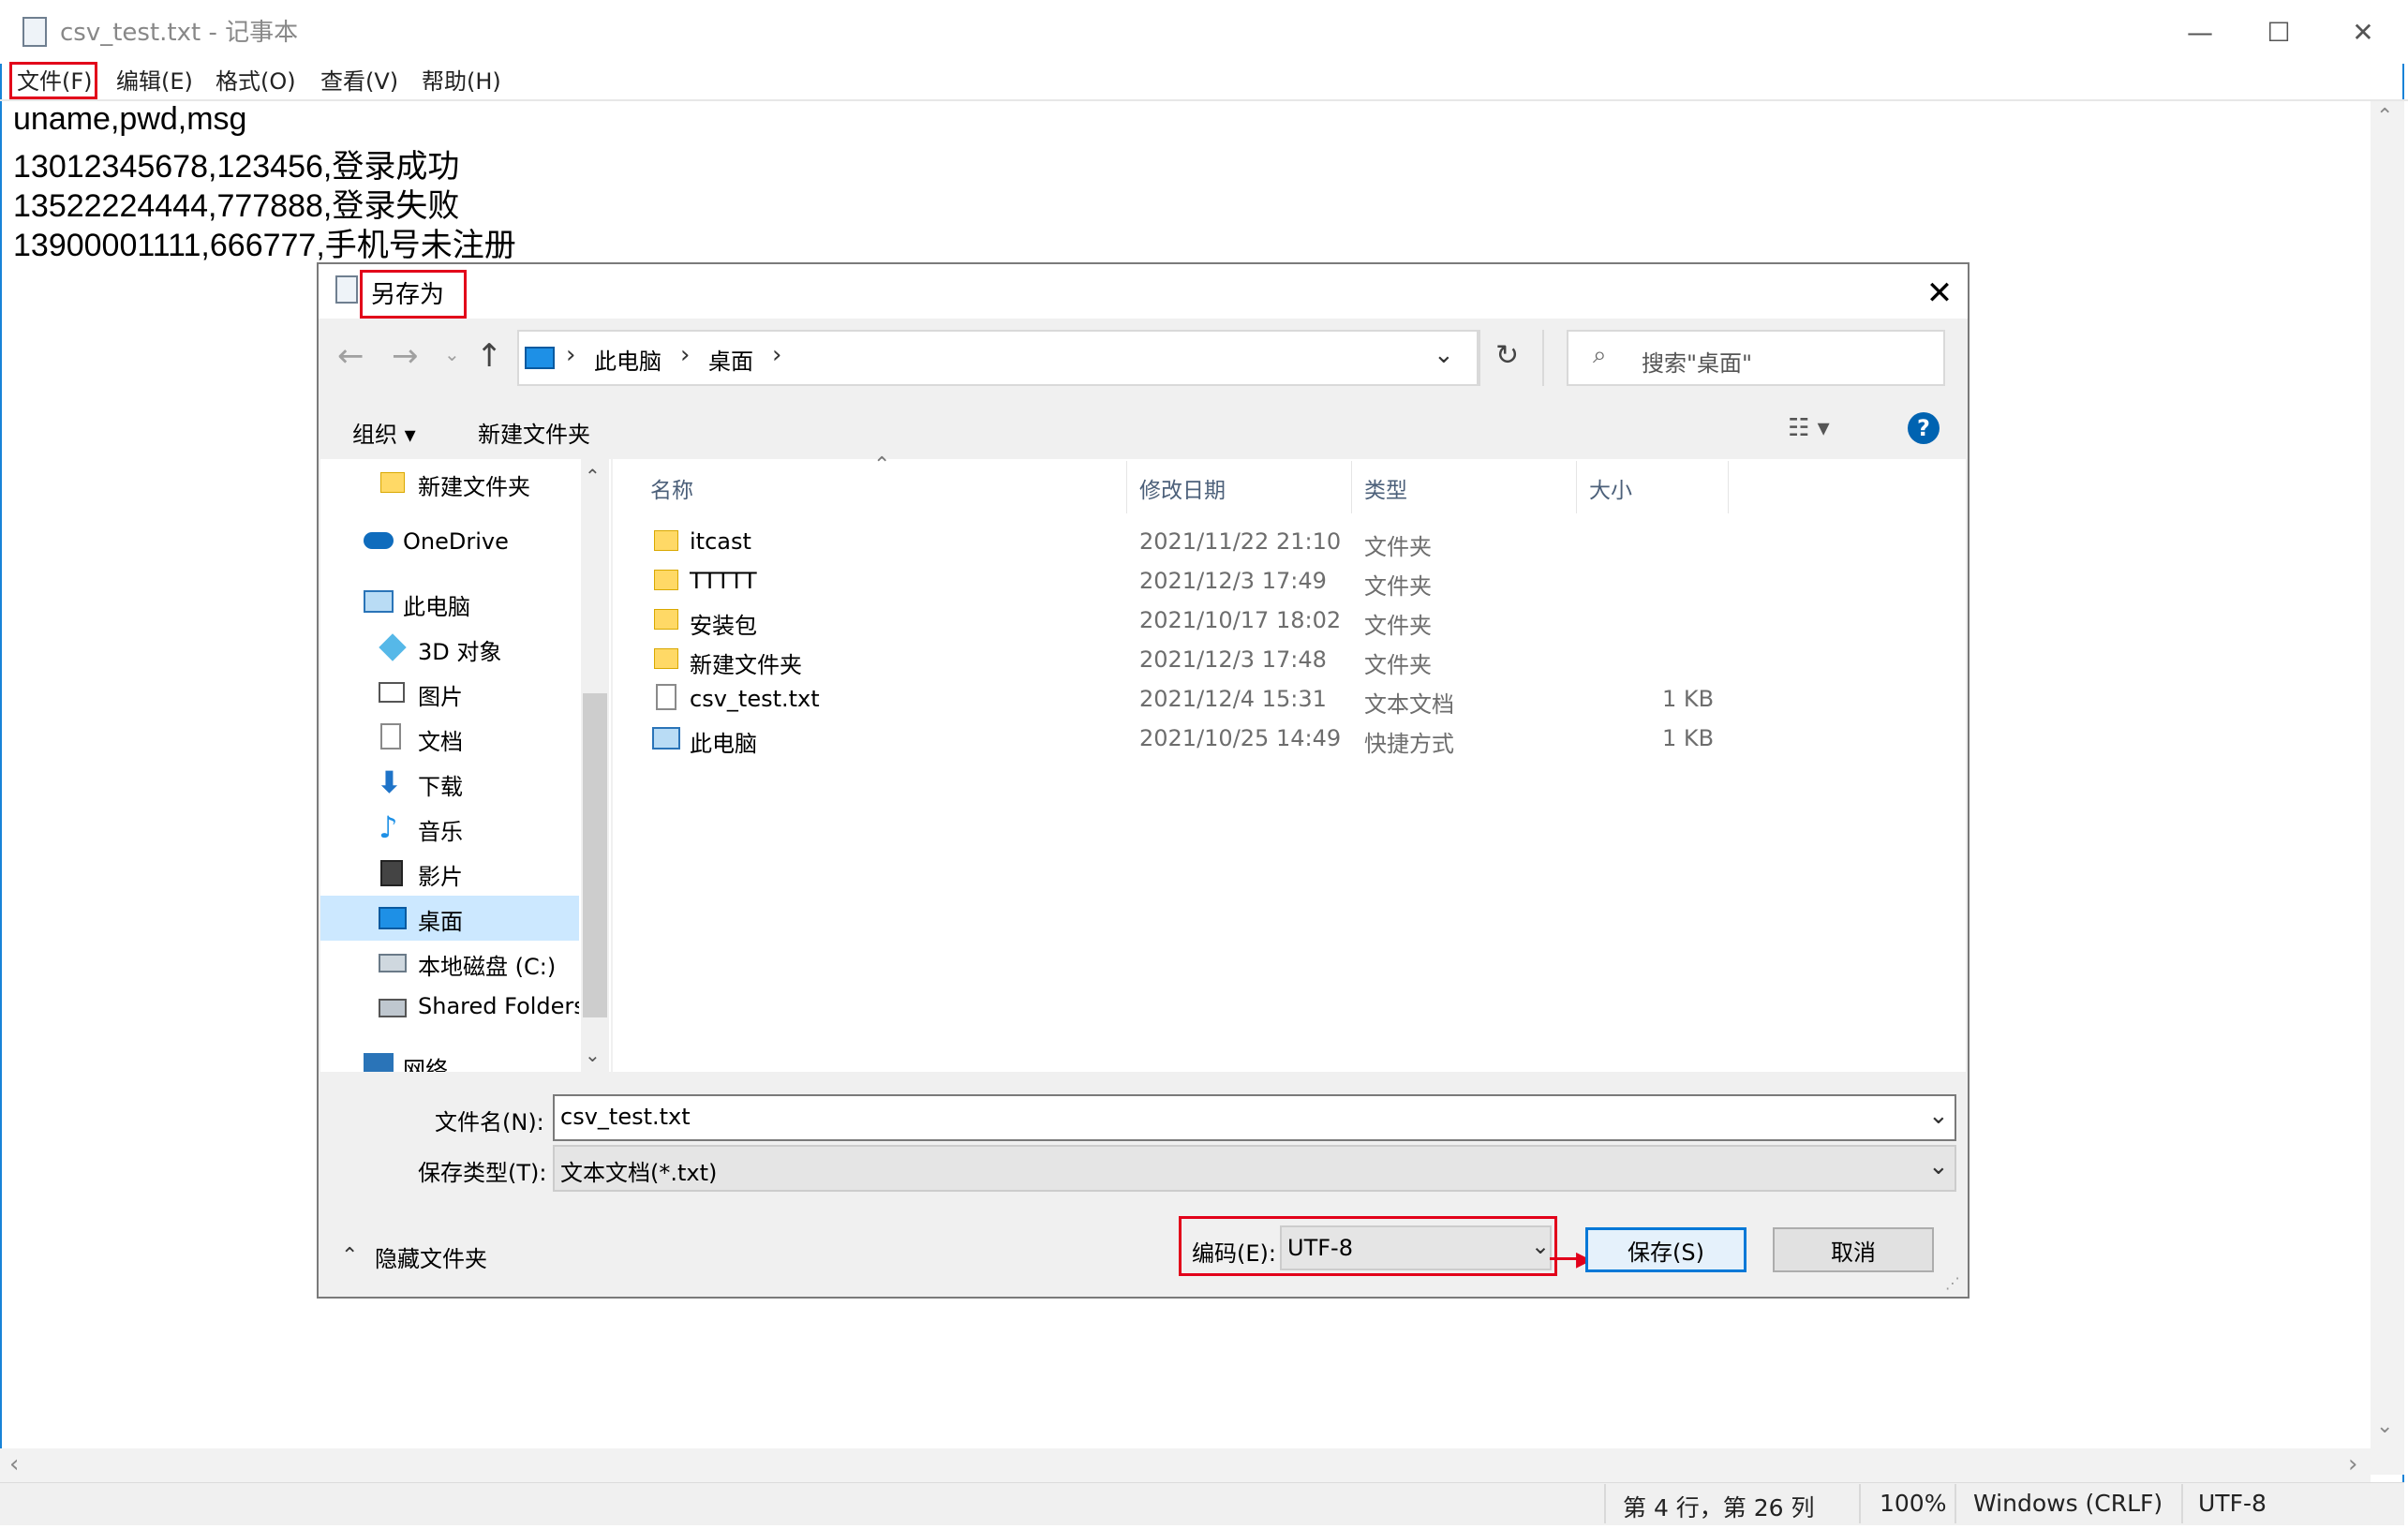  I want to click on filetype-dropdown-icon: ⌄, so click(1939, 1166).